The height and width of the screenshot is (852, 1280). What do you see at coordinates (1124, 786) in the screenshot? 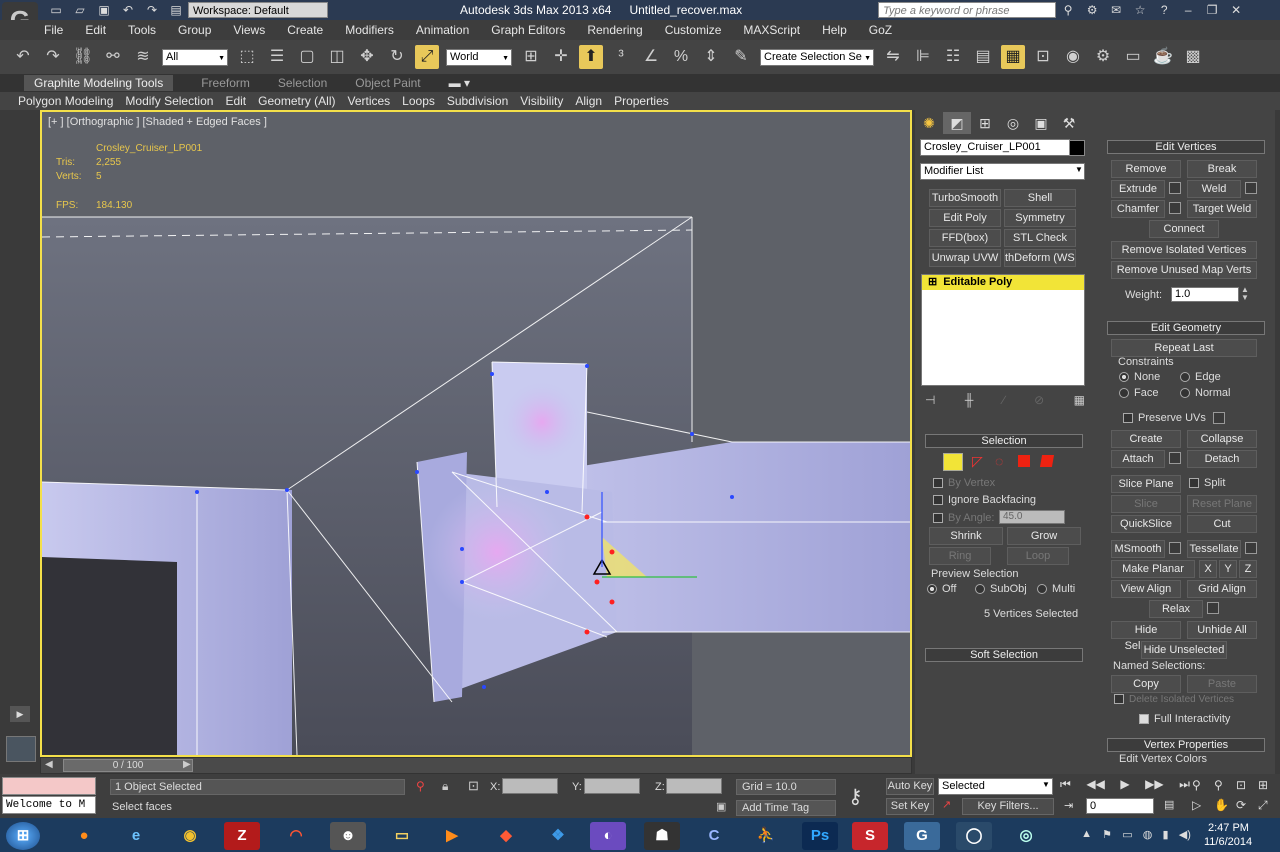
I see `play-animation-icon: ▶` at bounding box center [1124, 786].